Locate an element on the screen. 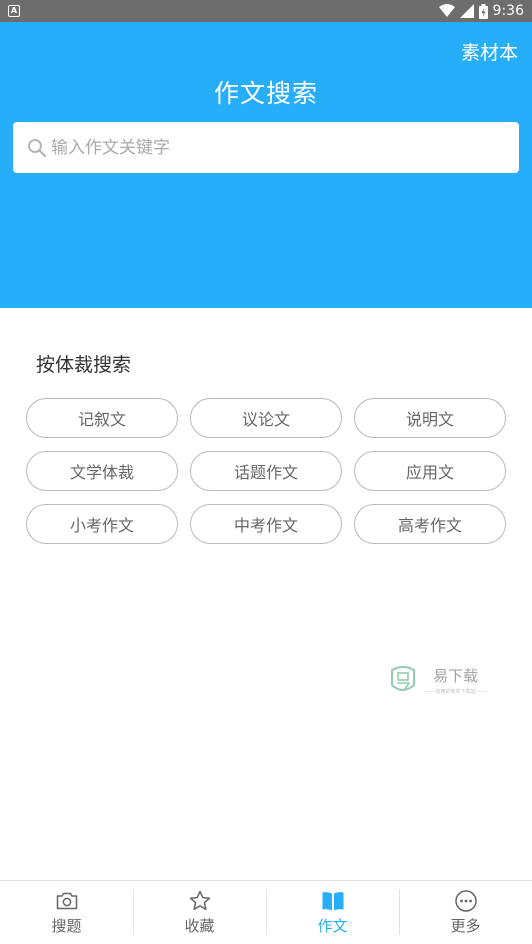 Image resolution: width=532 pixels, height=944 pixels. wifi-icon is located at coordinates (446, 10).